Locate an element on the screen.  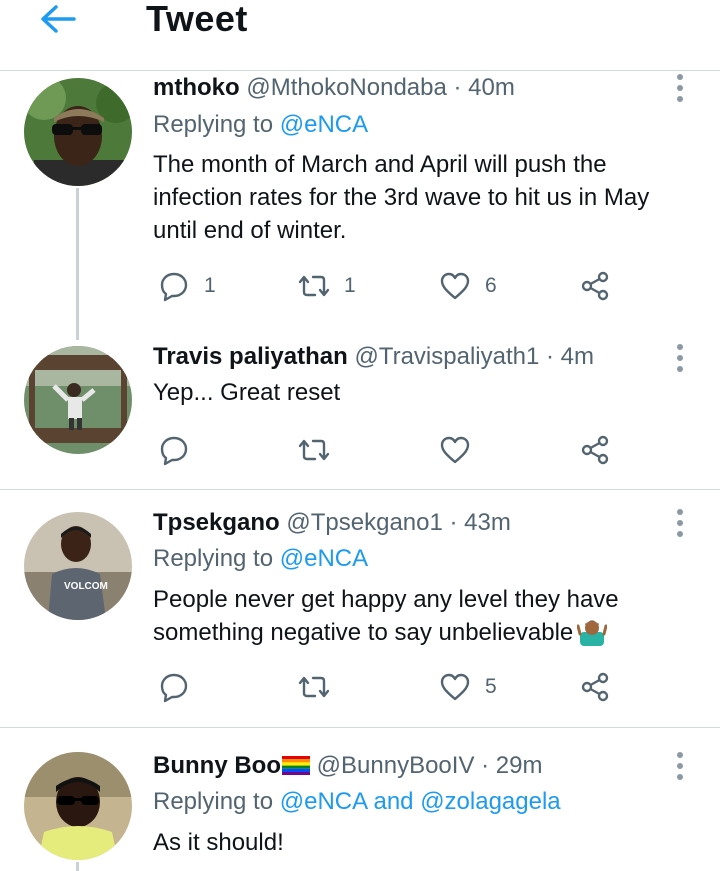
rainbow-flag-icon is located at coordinates (295, 765).